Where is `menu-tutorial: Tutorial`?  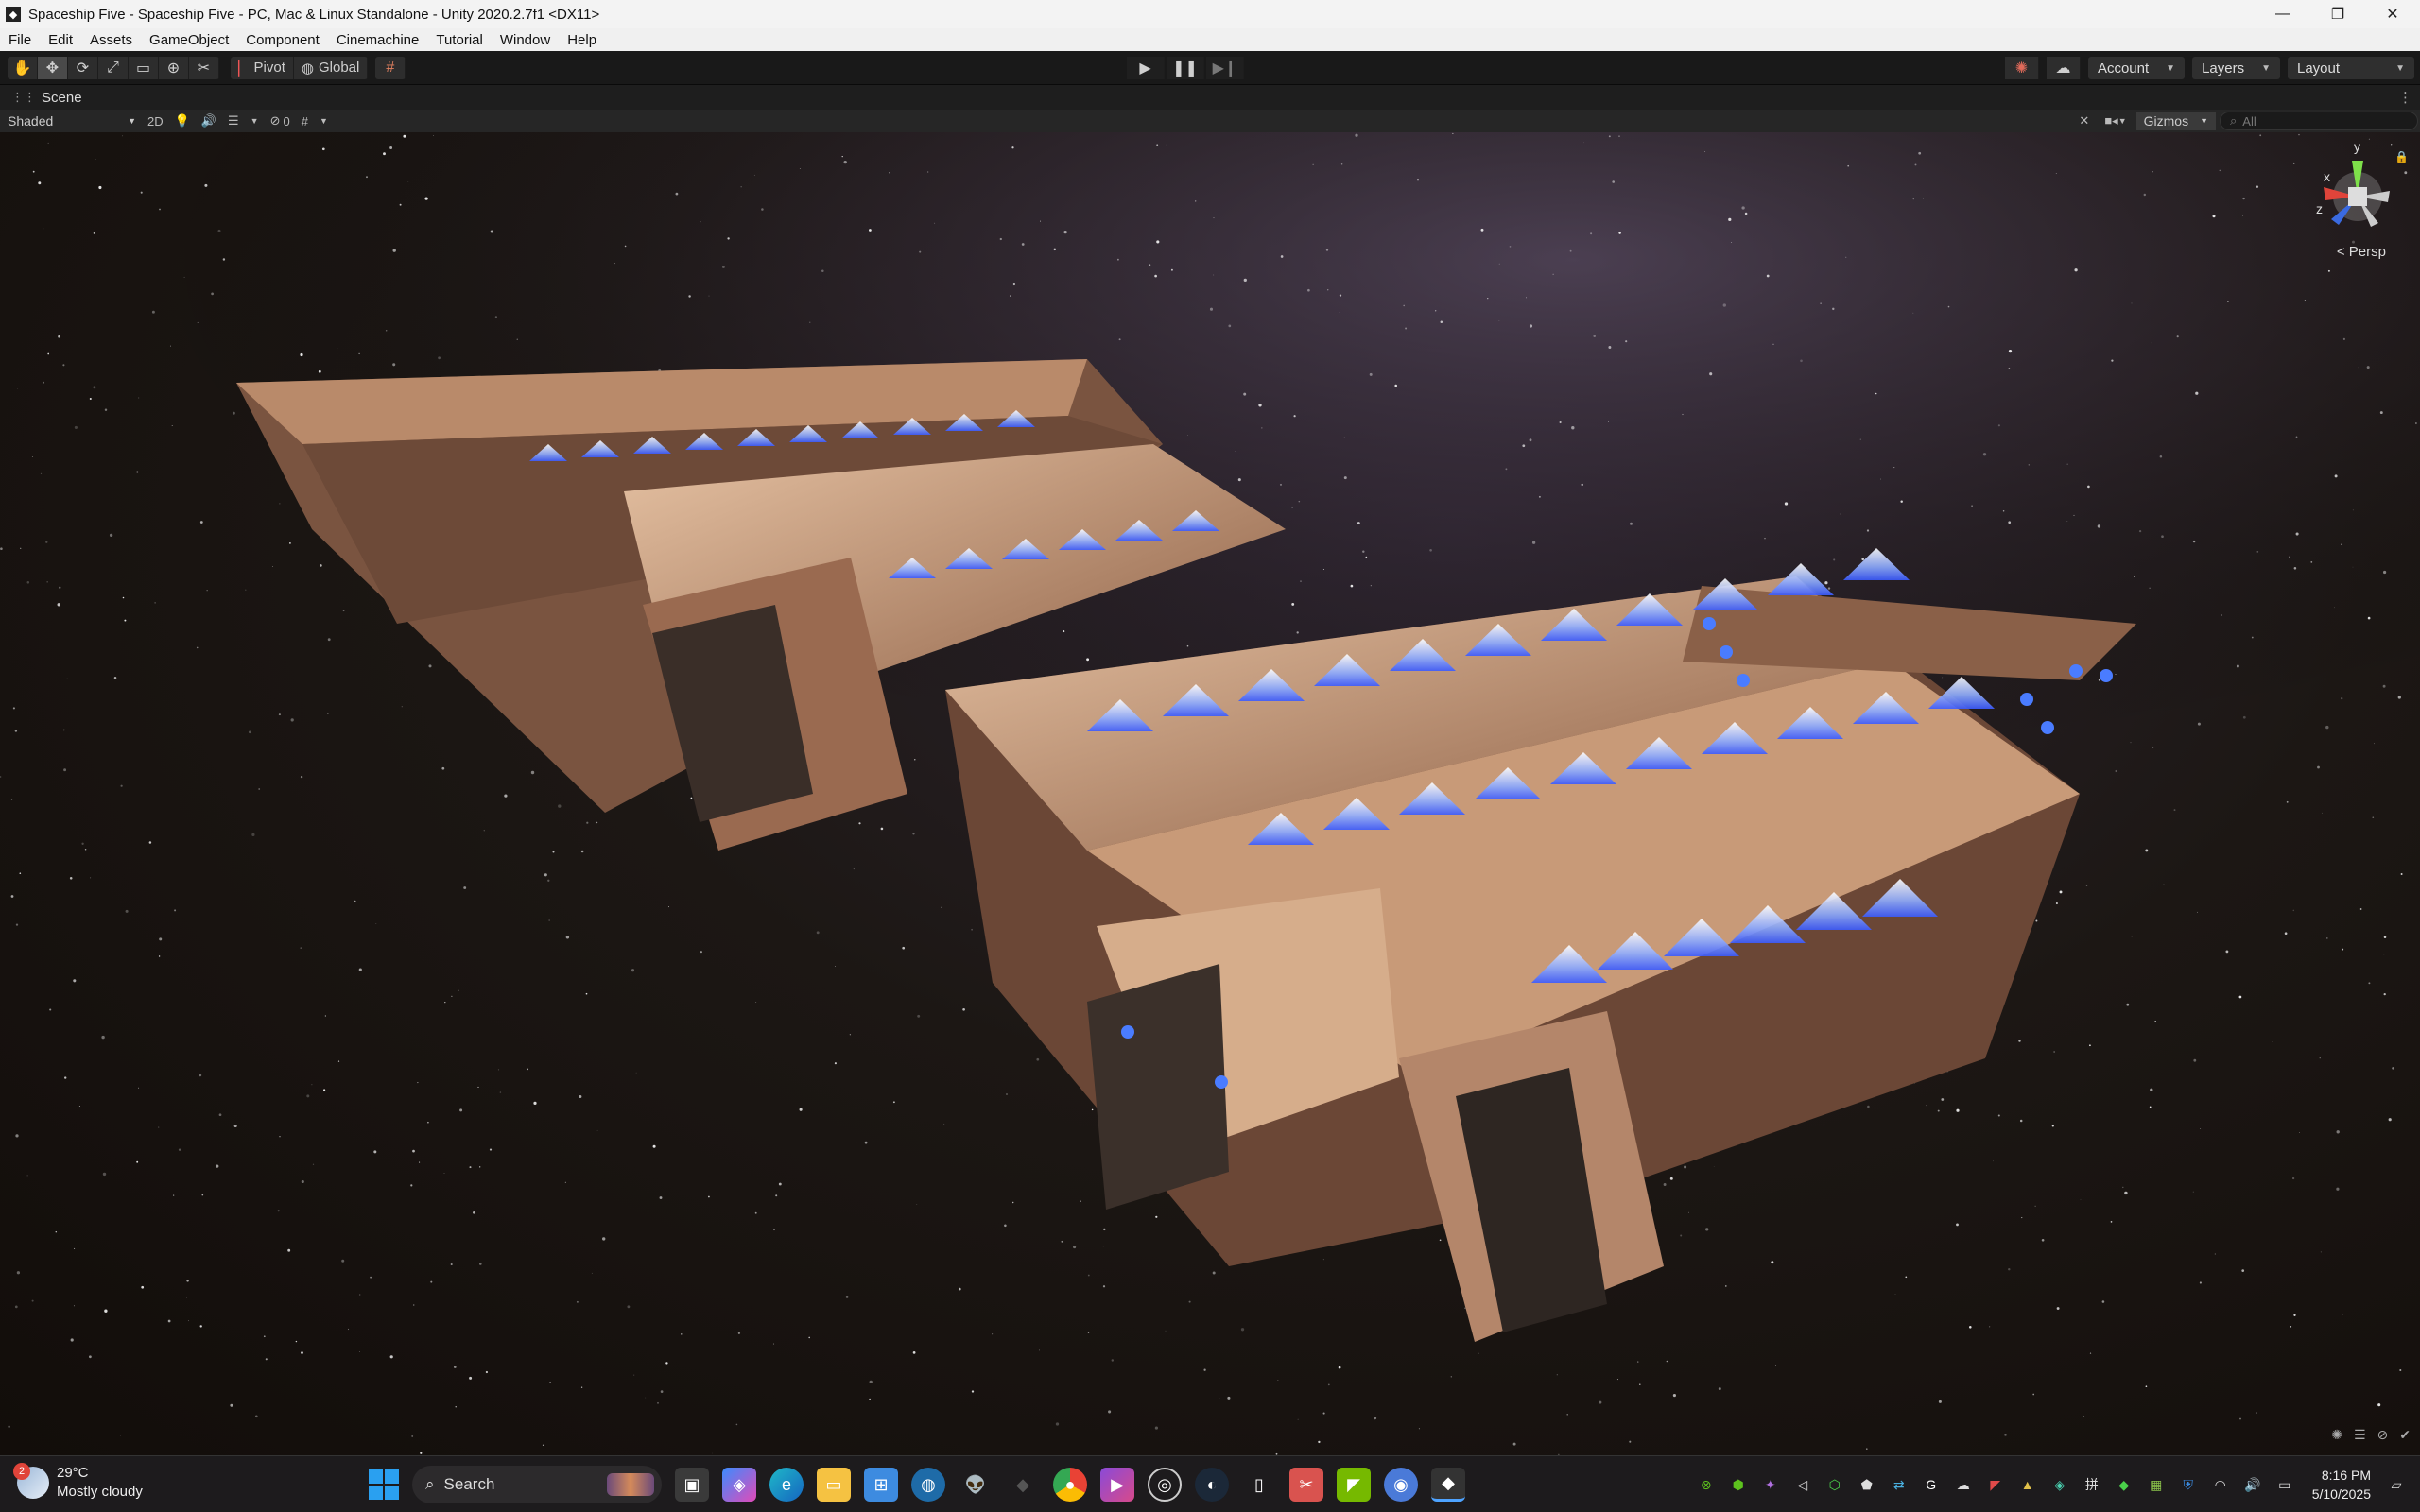 menu-tutorial: Tutorial is located at coordinates (459, 40).